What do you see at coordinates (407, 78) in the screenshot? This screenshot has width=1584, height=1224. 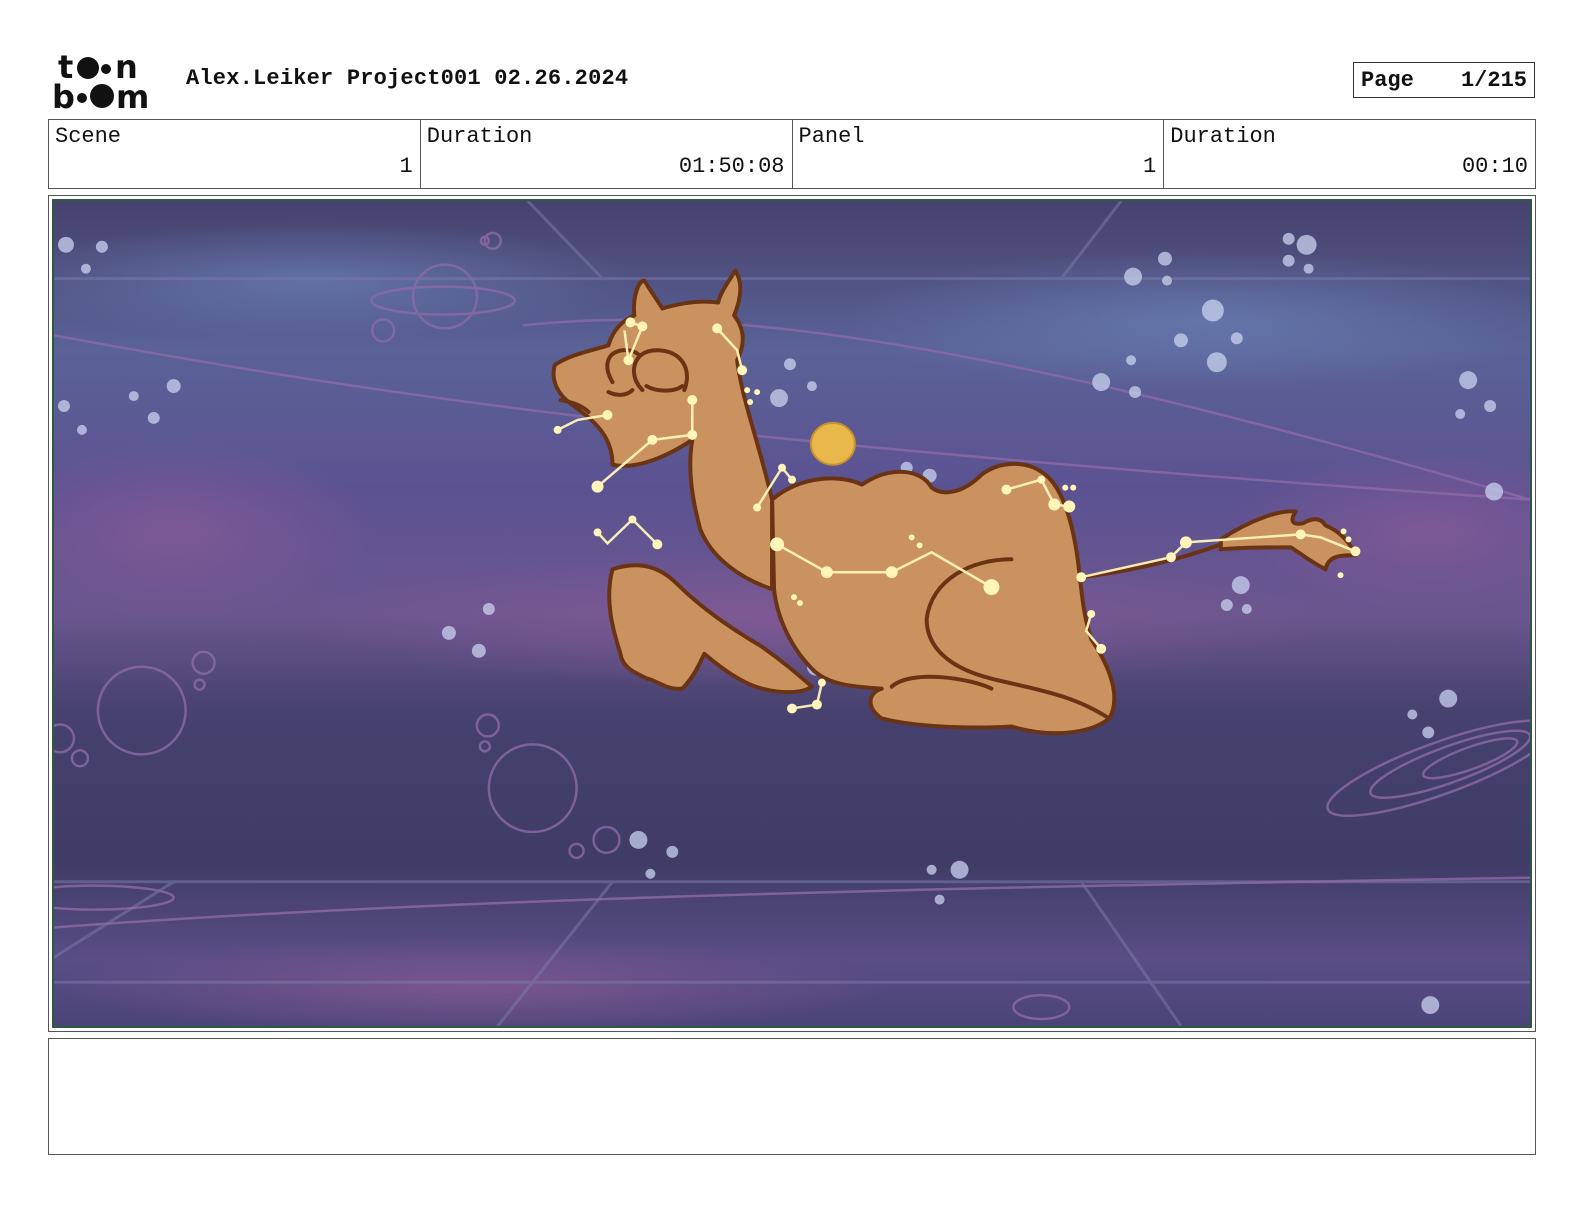 I see `storyboard-title: Alex.Leiker Project001 02.26.2024` at bounding box center [407, 78].